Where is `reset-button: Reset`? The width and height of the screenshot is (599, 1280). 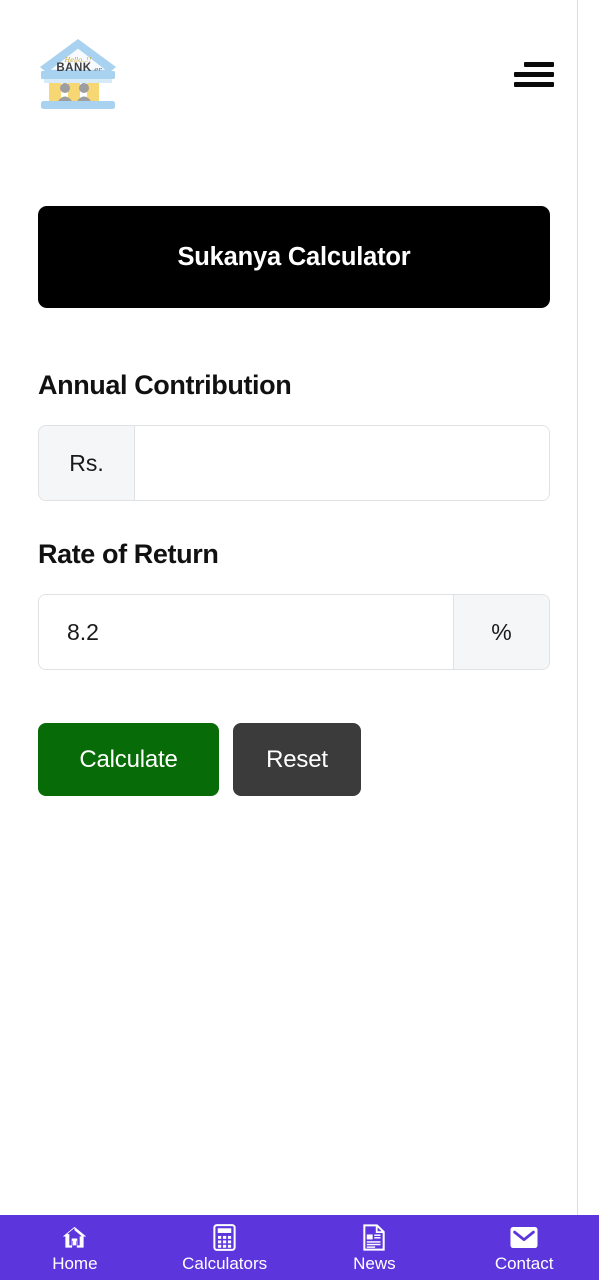
reset-button: Reset is located at coordinates (297, 759).